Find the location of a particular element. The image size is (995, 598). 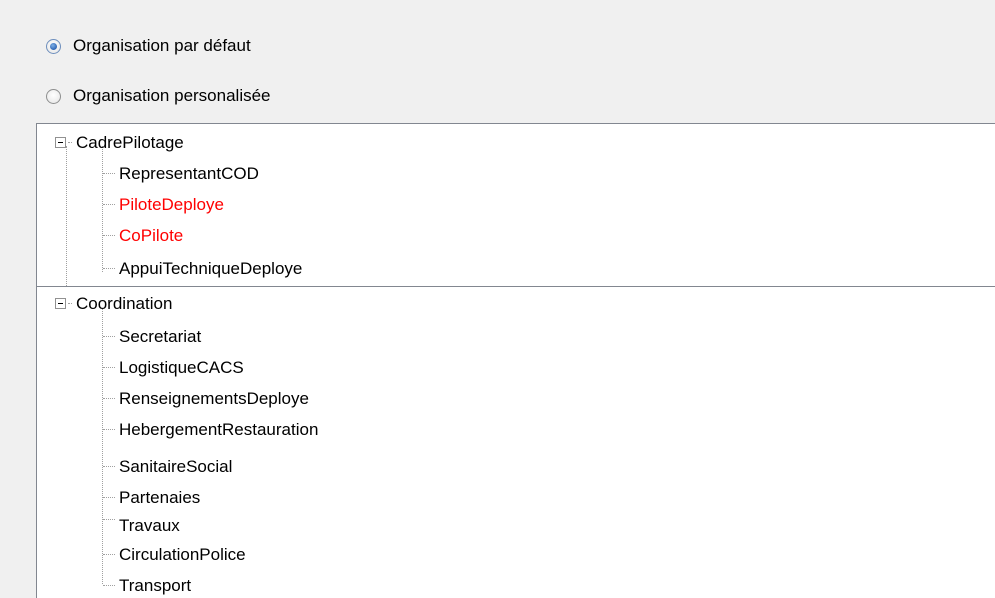

tree-node-copilote: CoPilote is located at coordinates (143, 235).